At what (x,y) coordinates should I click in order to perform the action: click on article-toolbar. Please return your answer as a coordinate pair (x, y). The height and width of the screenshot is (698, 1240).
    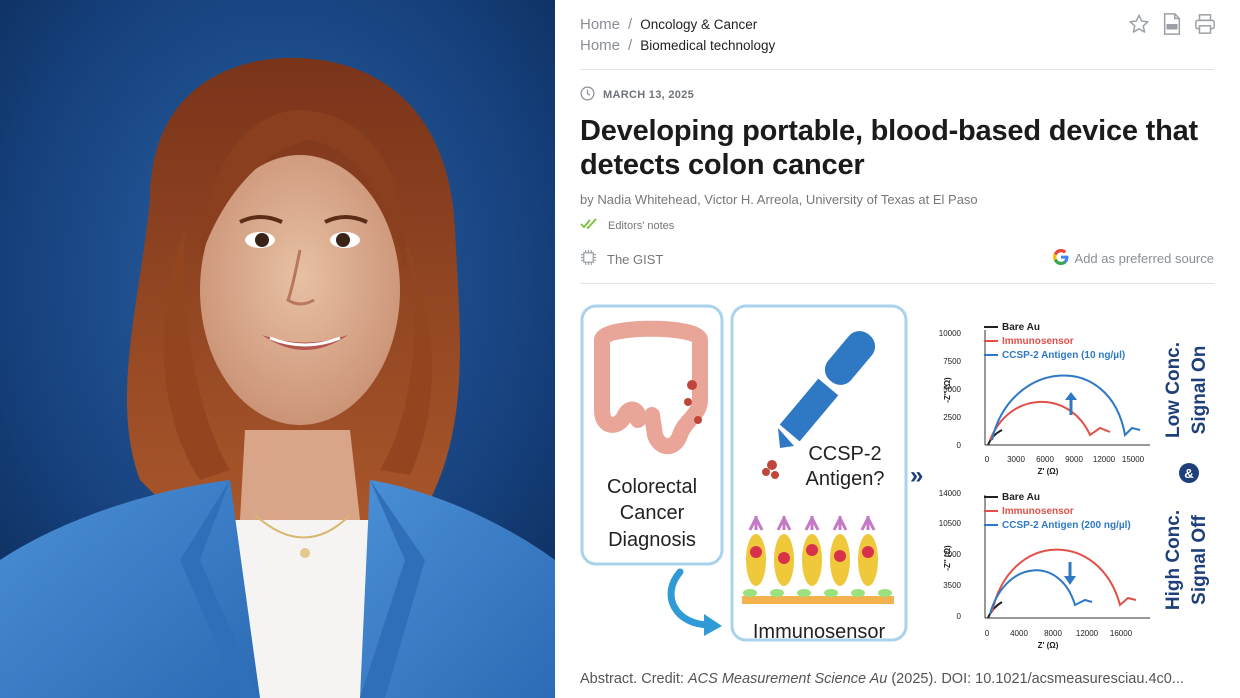
    Looking at the image, I should click on (1172, 24).